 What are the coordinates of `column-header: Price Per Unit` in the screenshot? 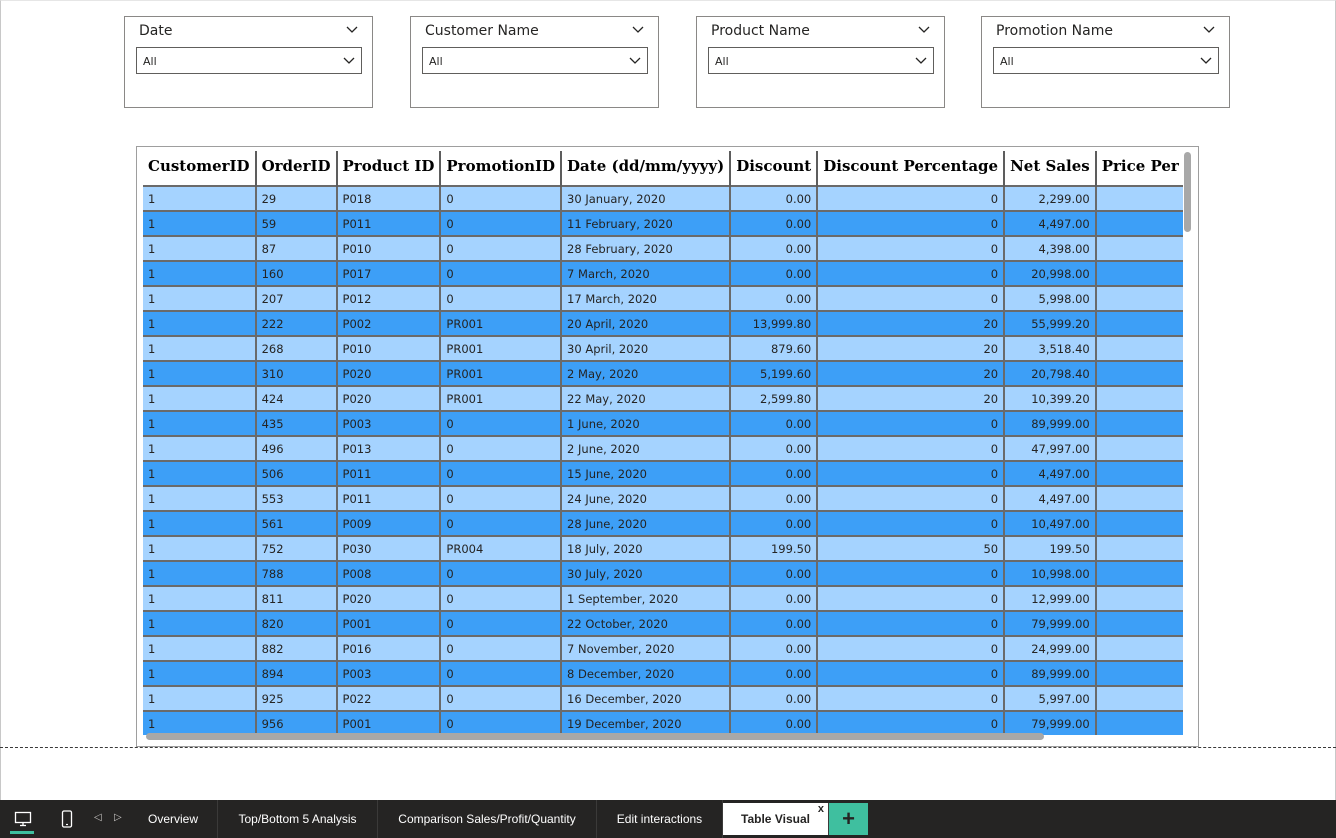 It's located at (1138, 168).